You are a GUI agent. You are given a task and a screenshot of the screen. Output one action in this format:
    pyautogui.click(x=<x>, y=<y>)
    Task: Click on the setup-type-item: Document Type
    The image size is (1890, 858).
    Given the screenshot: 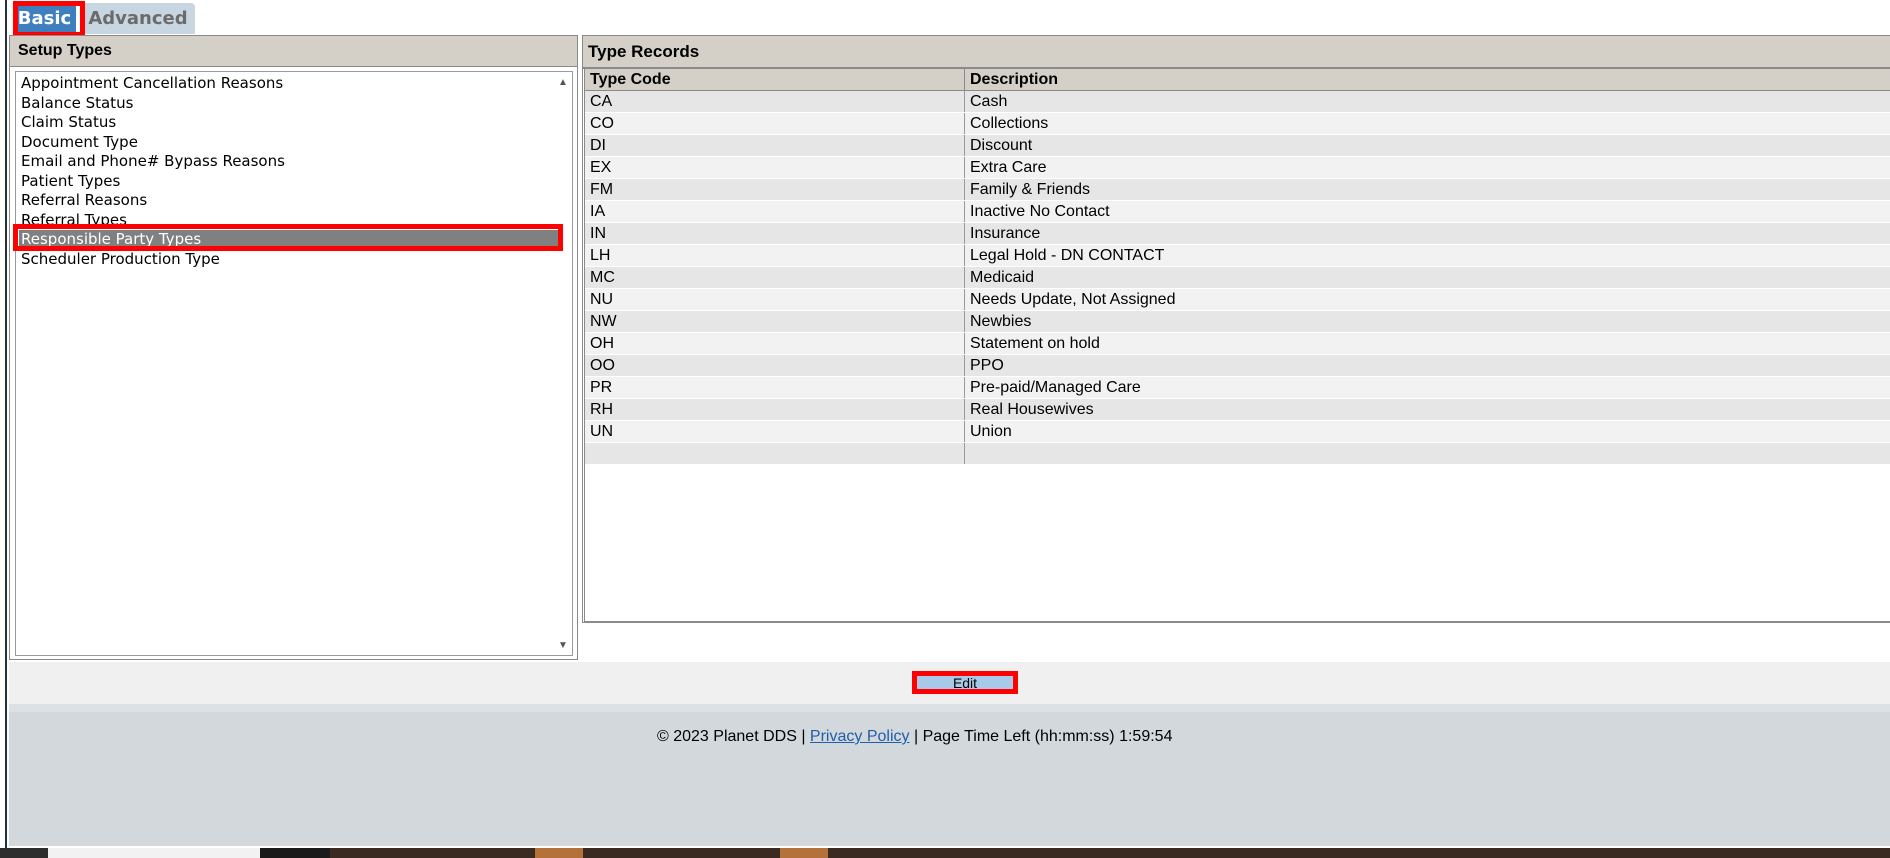 What is the action you would take?
    pyautogui.click(x=291, y=142)
    